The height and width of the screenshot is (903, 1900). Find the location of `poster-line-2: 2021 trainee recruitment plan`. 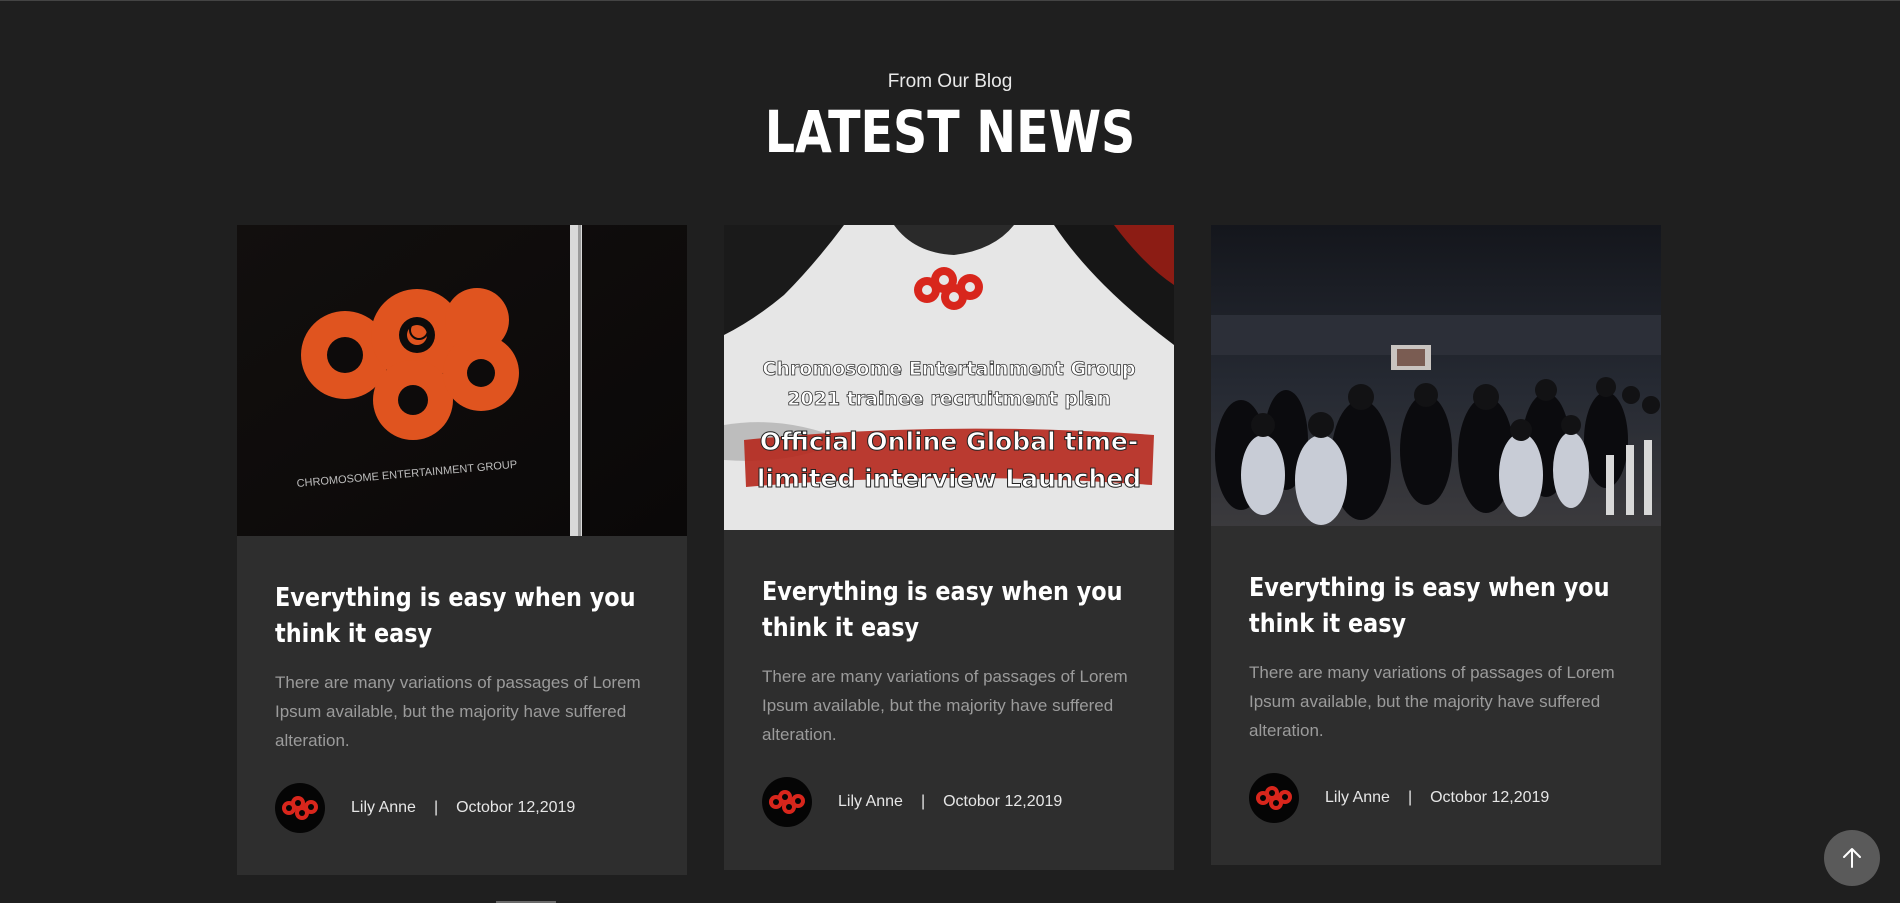

poster-line-2: 2021 trainee recruitment plan is located at coordinates (949, 399).